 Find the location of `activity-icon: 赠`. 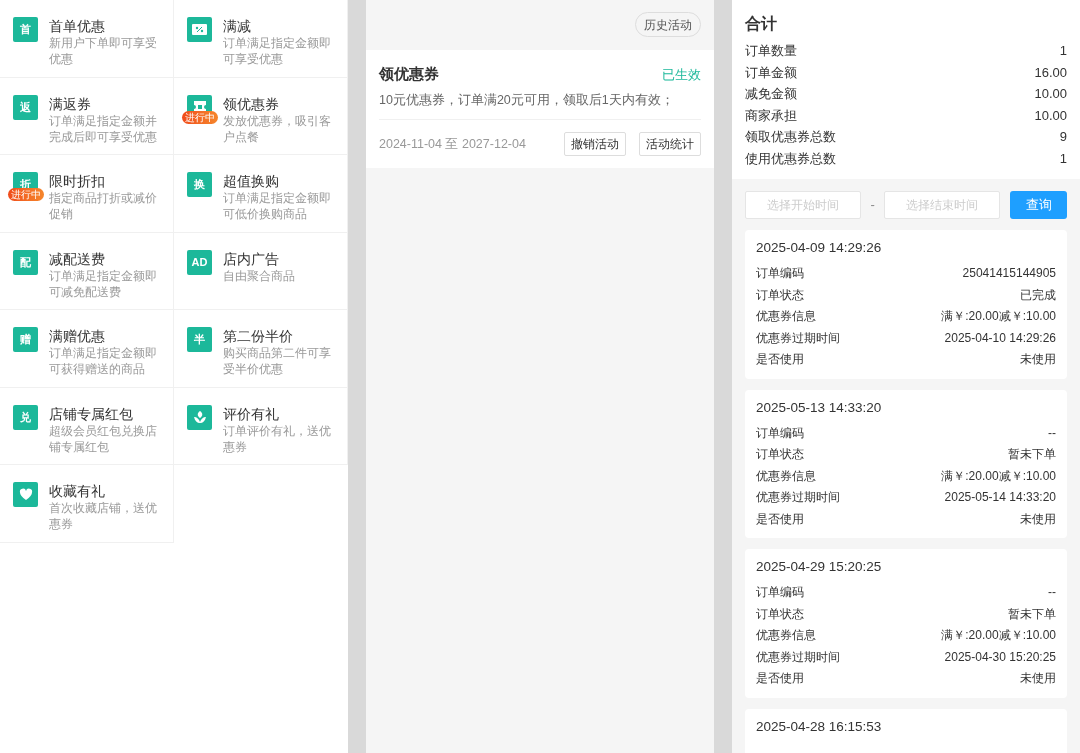

activity-icon: 赠 is located at coordinates (25, 339).